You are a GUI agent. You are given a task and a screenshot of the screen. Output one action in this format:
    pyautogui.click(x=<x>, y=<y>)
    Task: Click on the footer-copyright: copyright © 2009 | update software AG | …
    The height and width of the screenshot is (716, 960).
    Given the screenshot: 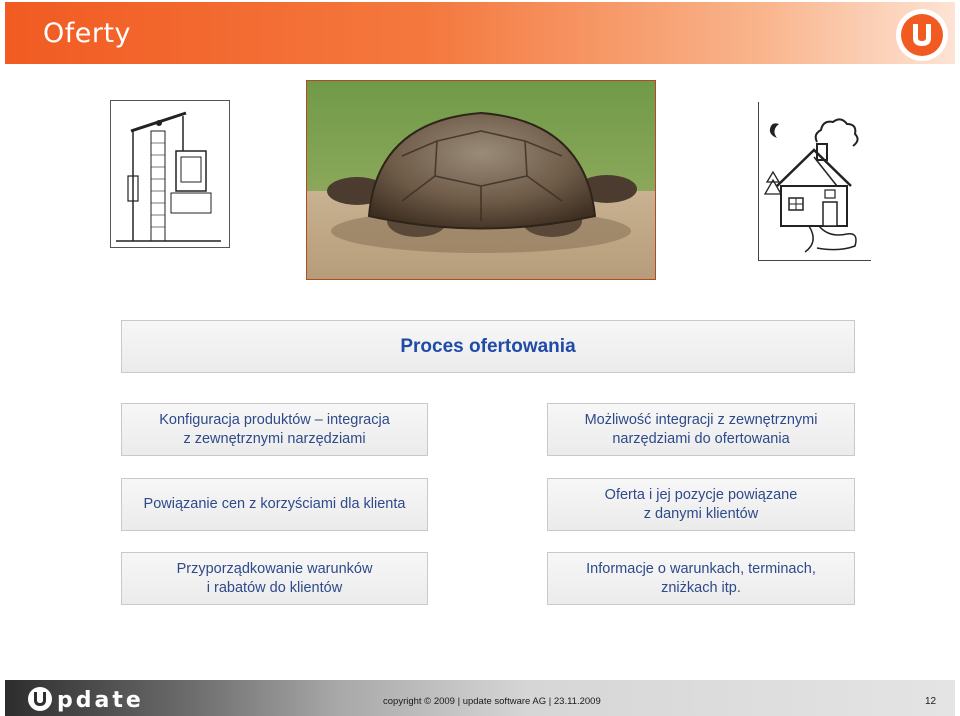 What is the action you would take?
    pyautogui.click(x=492, y=701)
    